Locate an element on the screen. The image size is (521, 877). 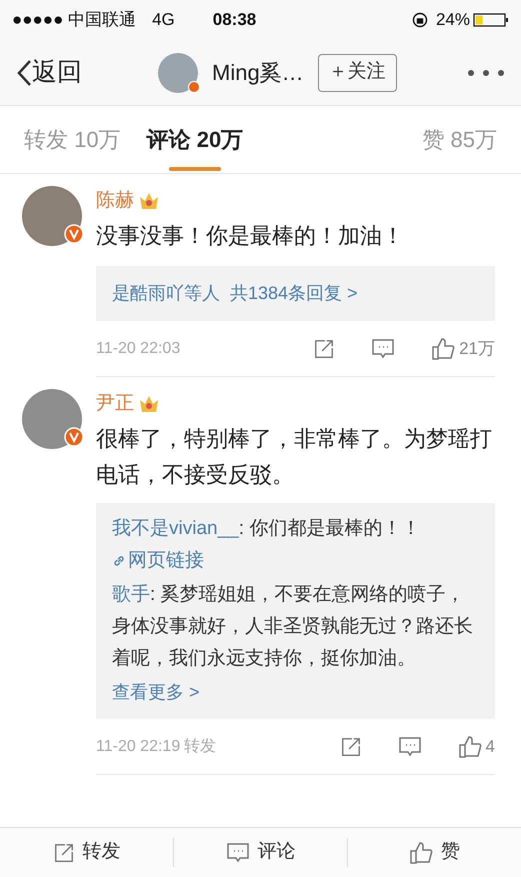
reply-text: 歌手: 奚梦瑶姐姐，不要在意网络的喷子，身体没事就好，人非圣贤孰能无过？路还长着呢，我们永远支持你，挺你加油。 is located at coordinates (293, 627).